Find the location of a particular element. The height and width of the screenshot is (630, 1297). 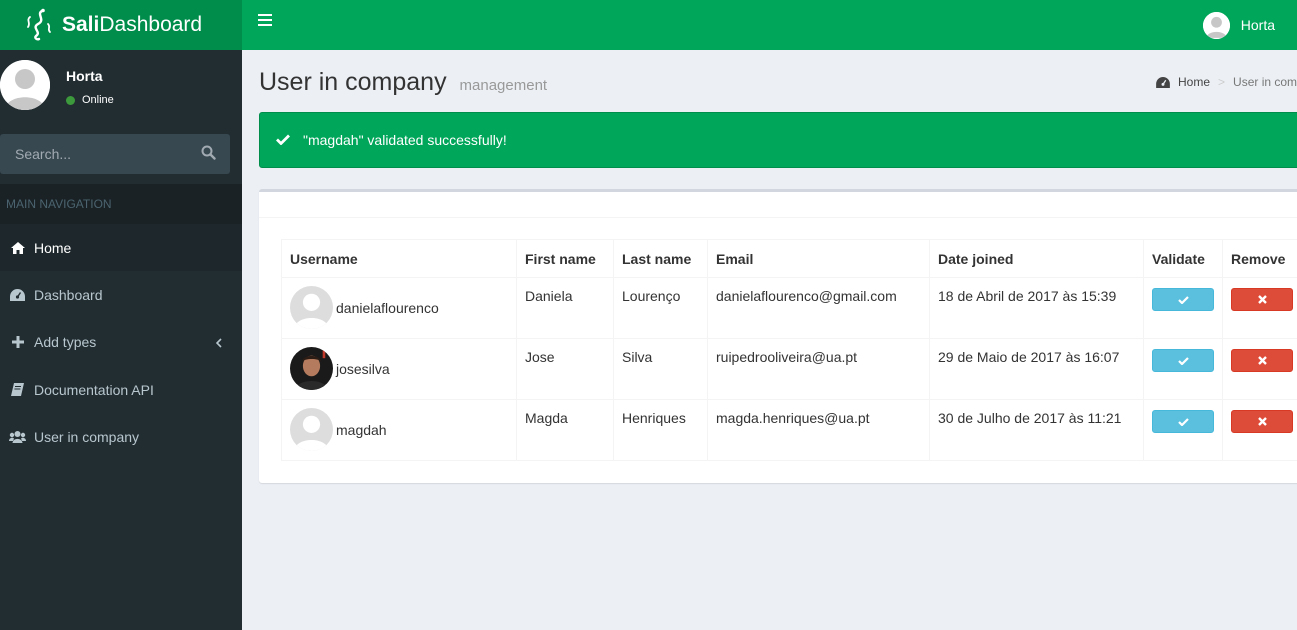

cell-email: danielaflourenco@gmail.com is located at coordinates (818, 308).